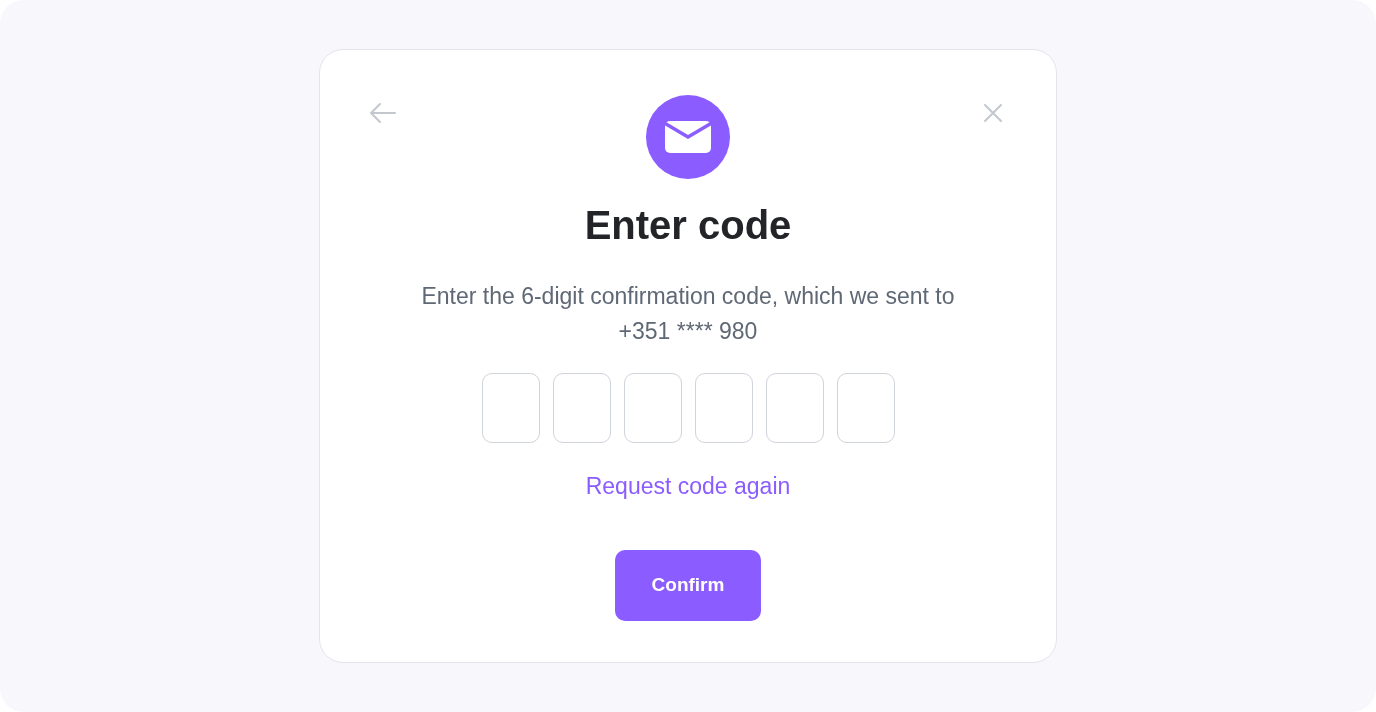 Image resolution: width=1376 pixels, height=712 pixels. Describe the element at coordinates (688, 225) in the screenshot. I see `dialog-title: Enter code` at that location.